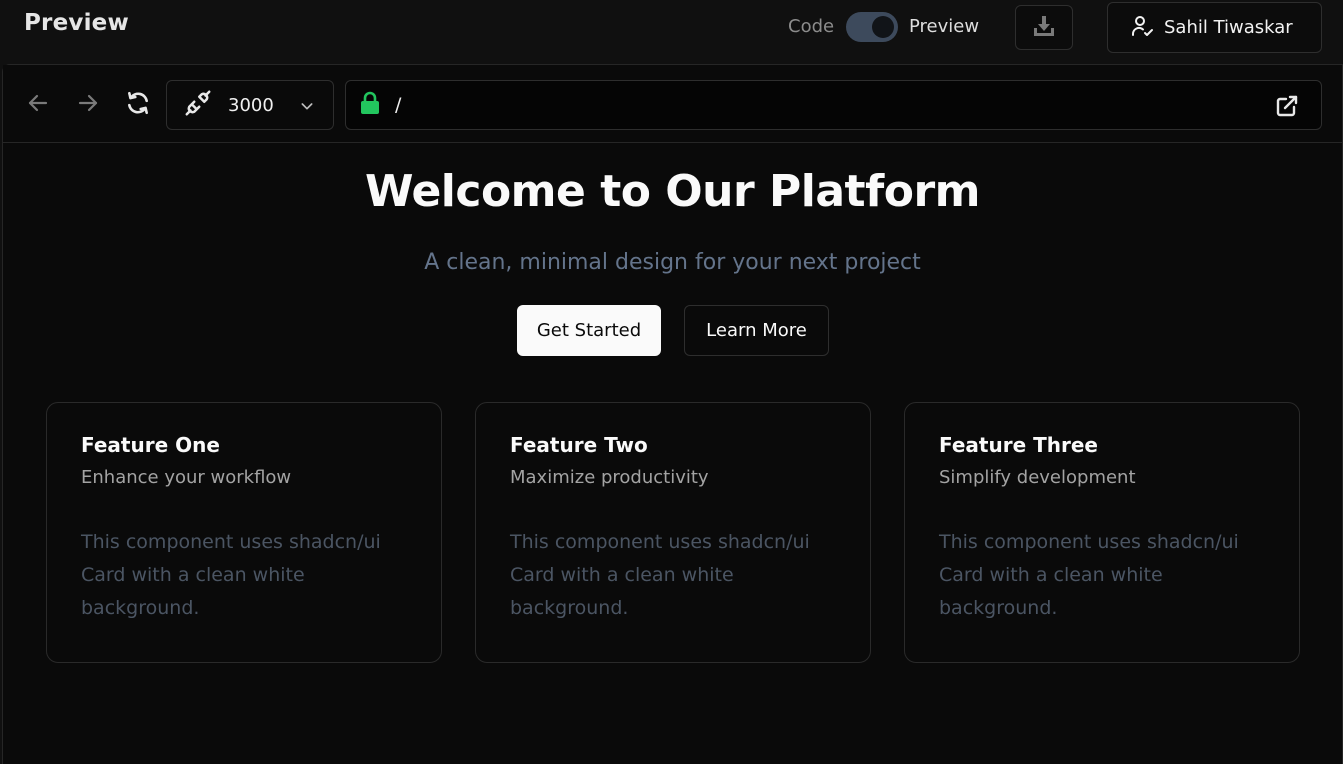  What do you see at coordinates (398, 105) in the screenshot?
I see `url-path: /` at bounding box center [398, 105].